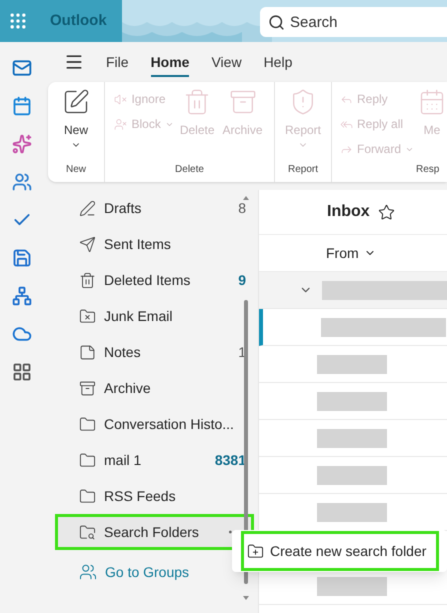 The height and width of the screenshot is (613, 447). What do you see at coordinates (123, 352) in the screenshot?
I see `folder-name: Notes` at bounding box center [123, 352].